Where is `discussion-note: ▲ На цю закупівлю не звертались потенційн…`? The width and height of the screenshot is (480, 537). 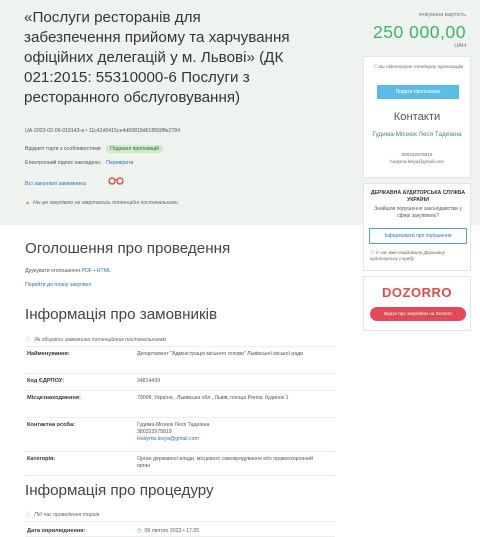
discussion-note: ▲ На цю закупівлю не звертались потенційн… is located at coordinates (101, 203).